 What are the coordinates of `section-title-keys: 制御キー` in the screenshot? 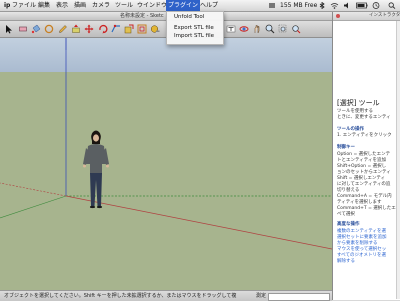 It's located at (346, 147).